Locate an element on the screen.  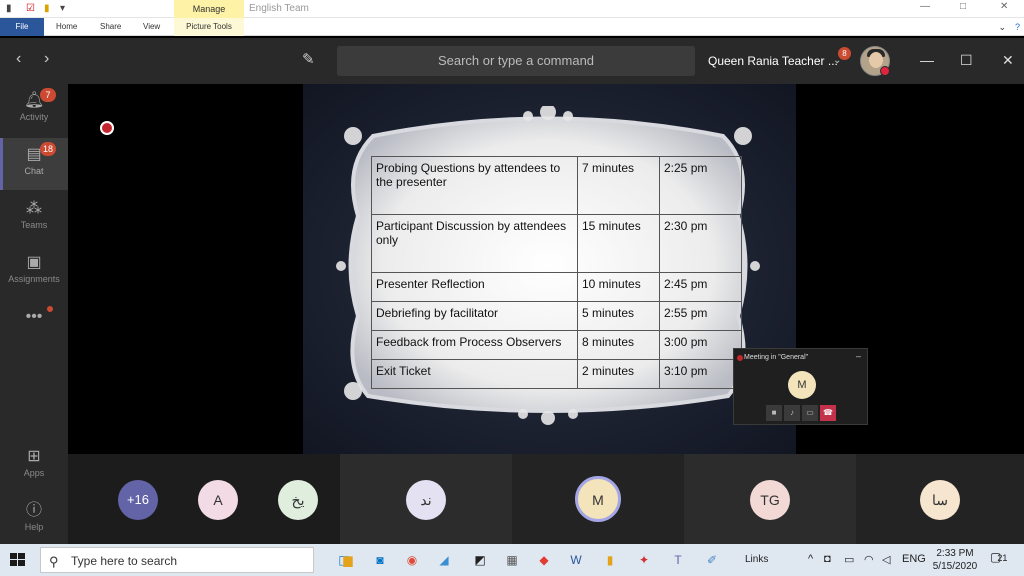
share-screen-icon: ▭ is located at coordinates (810, 413).